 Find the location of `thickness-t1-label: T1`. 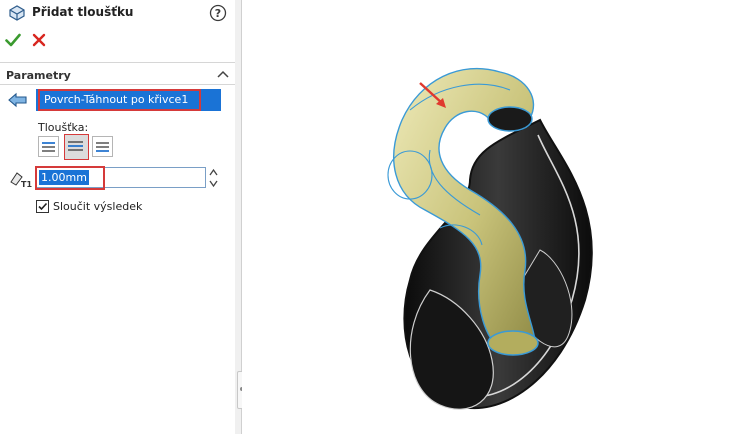

thickness-t1-label: T1 is located at coordinates (26, 184).